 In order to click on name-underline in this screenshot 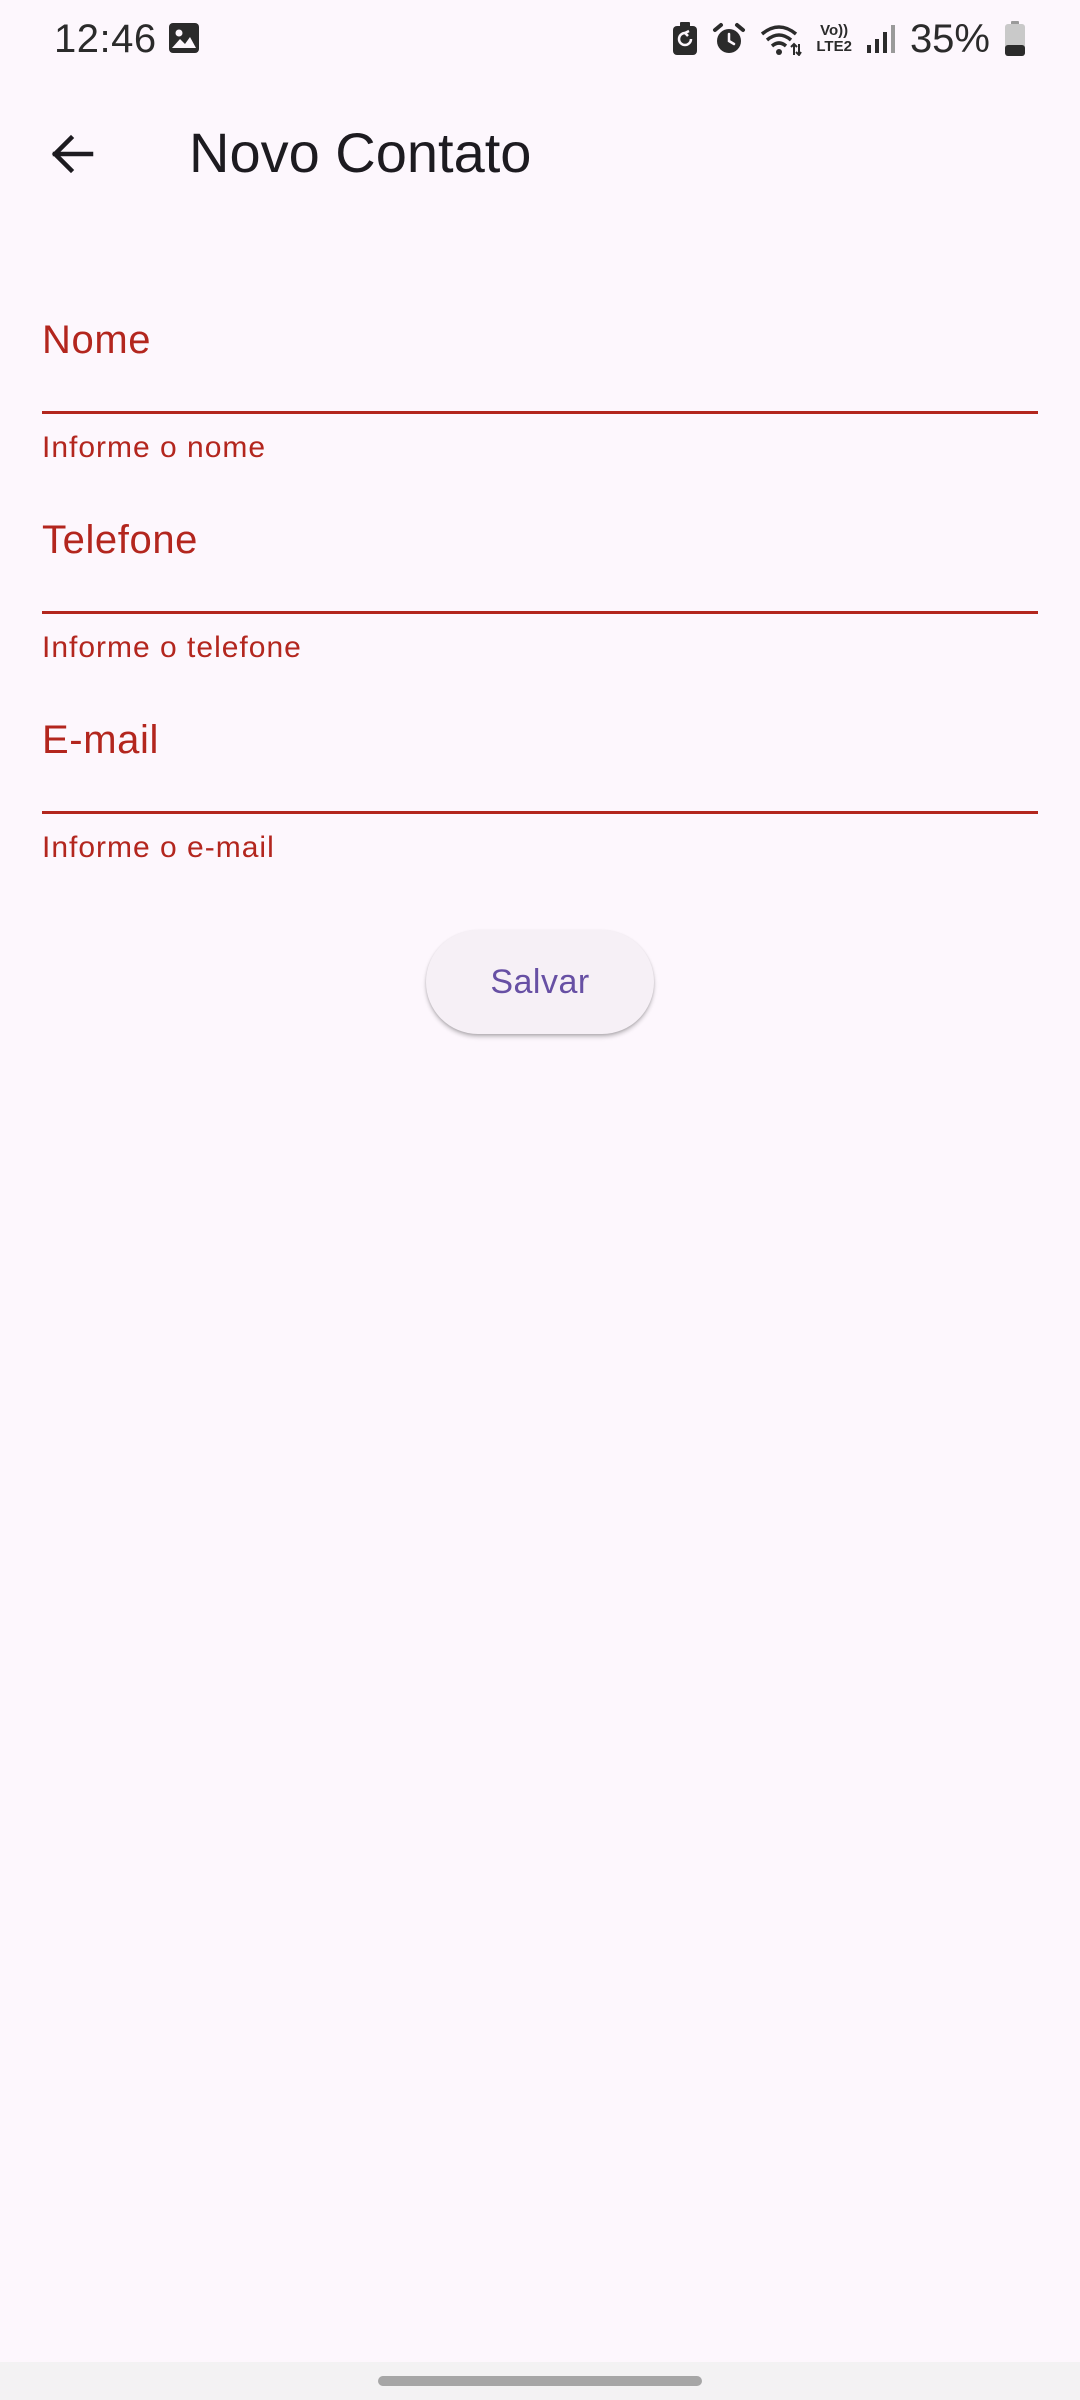, I will do `click(540, 412)`.